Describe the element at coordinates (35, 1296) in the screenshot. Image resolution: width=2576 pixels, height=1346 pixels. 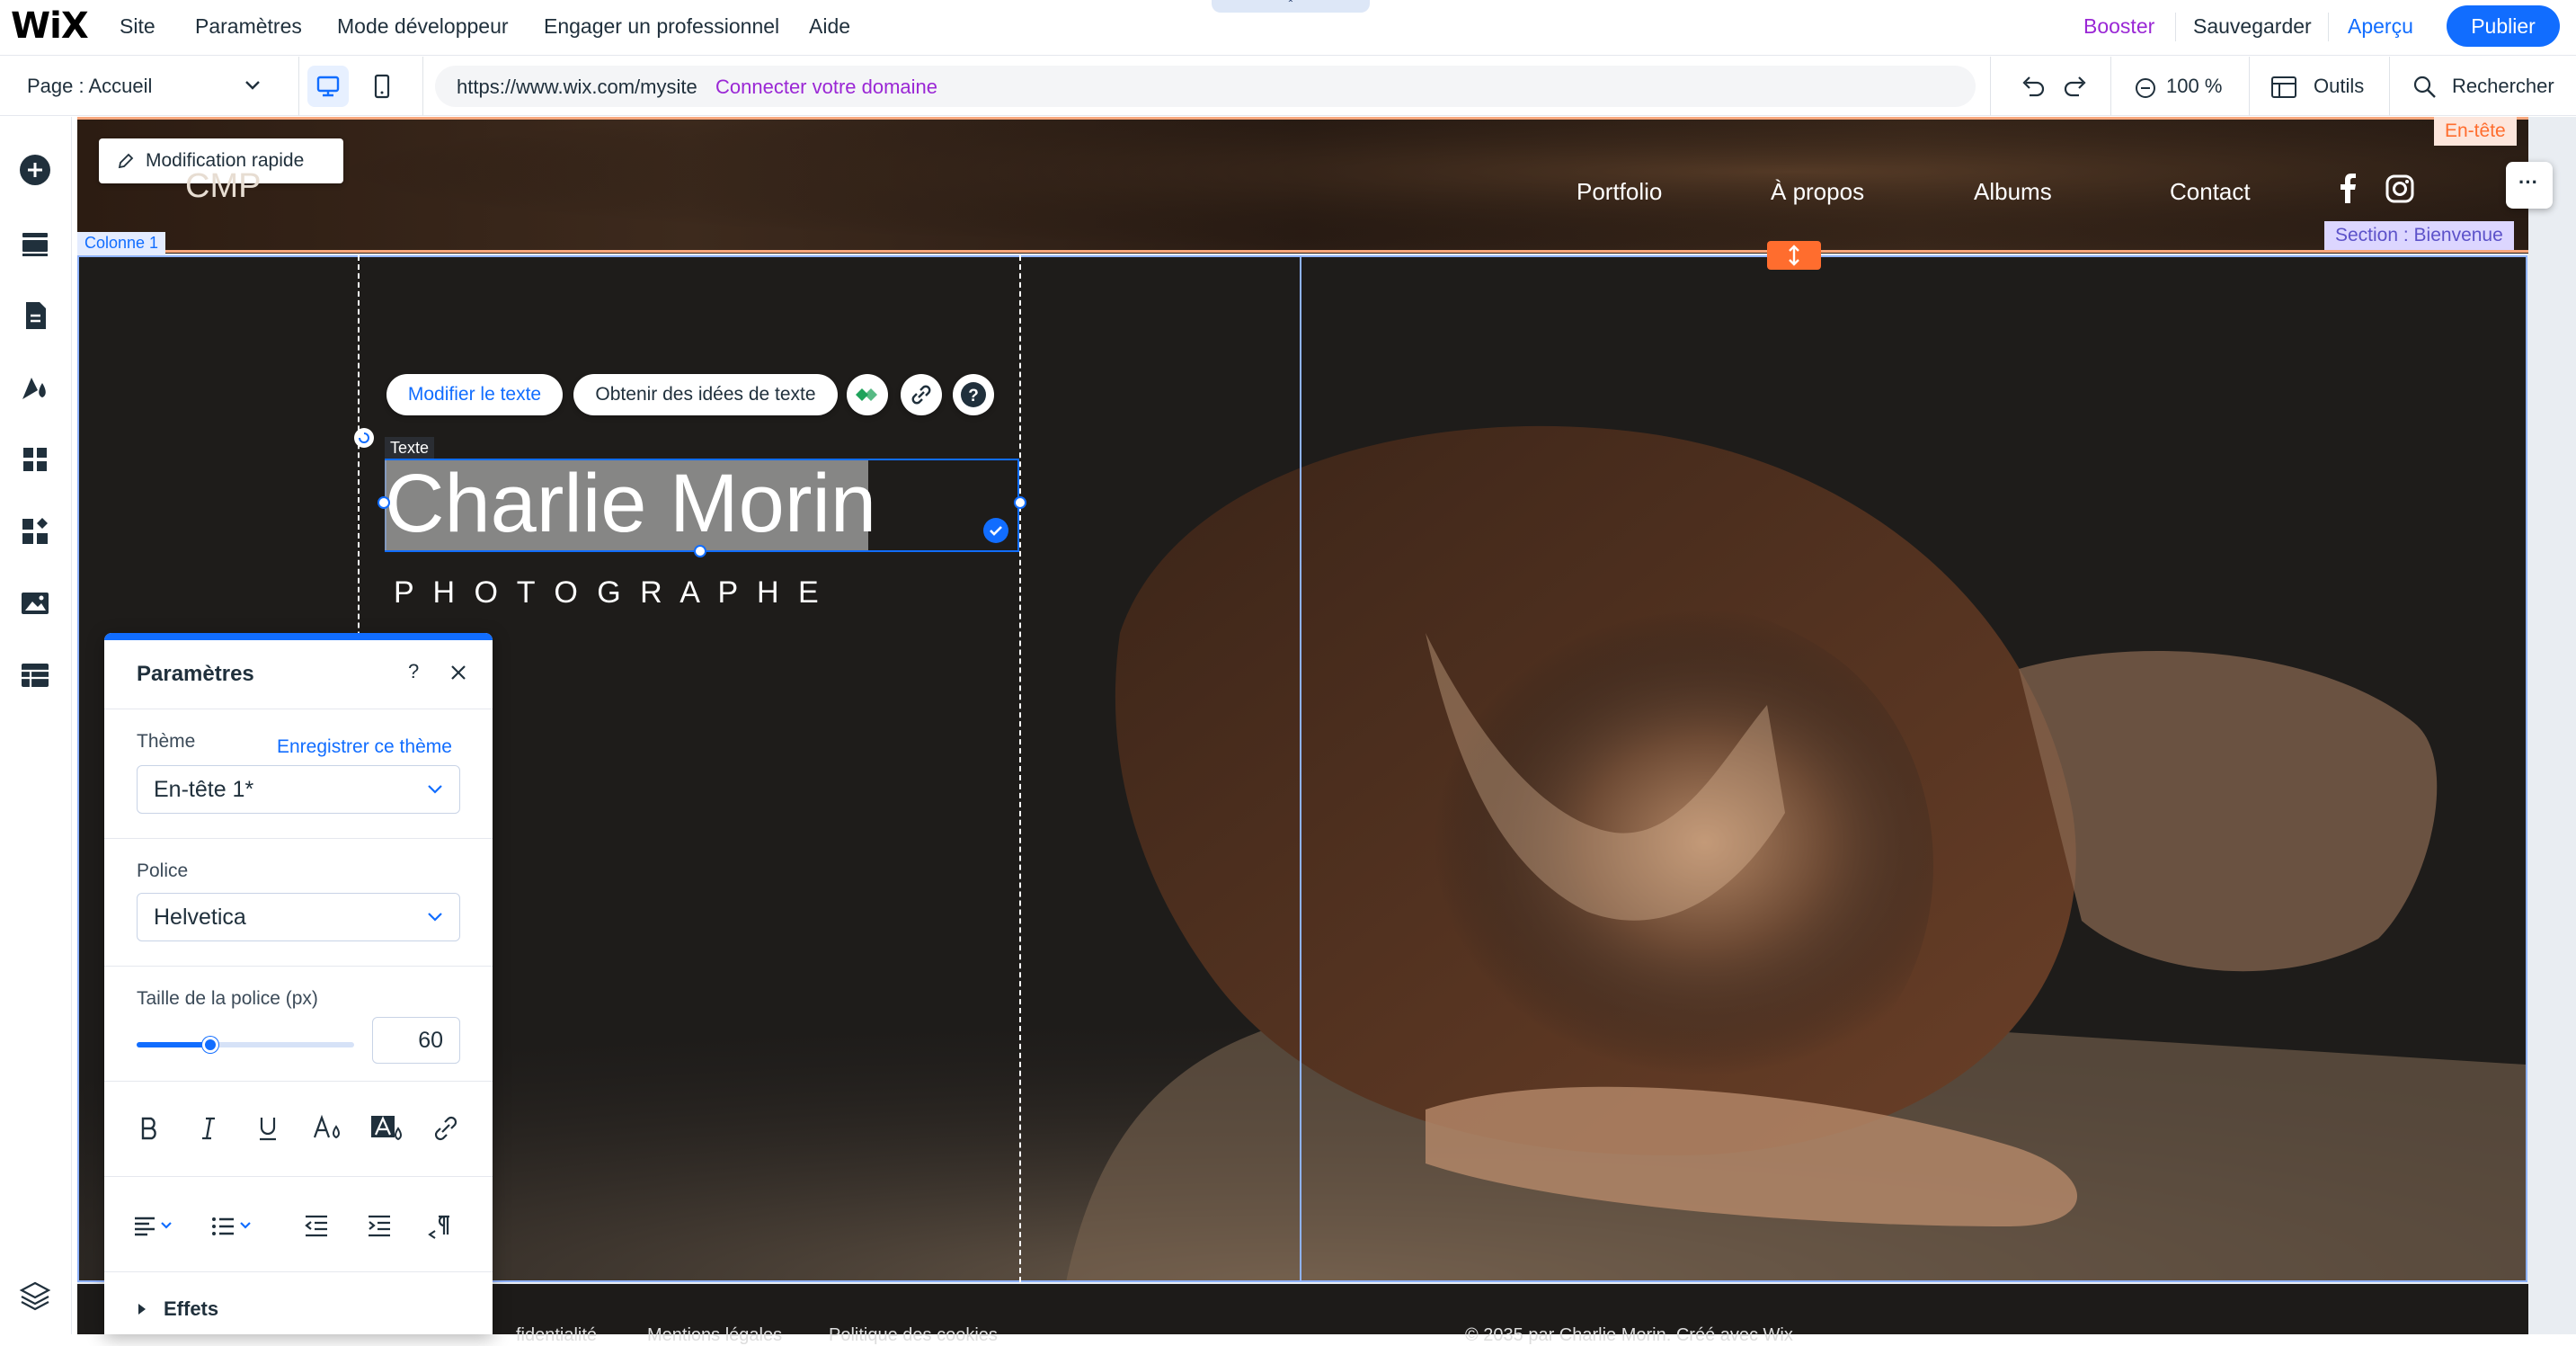
I see `layers-icon` at that location.